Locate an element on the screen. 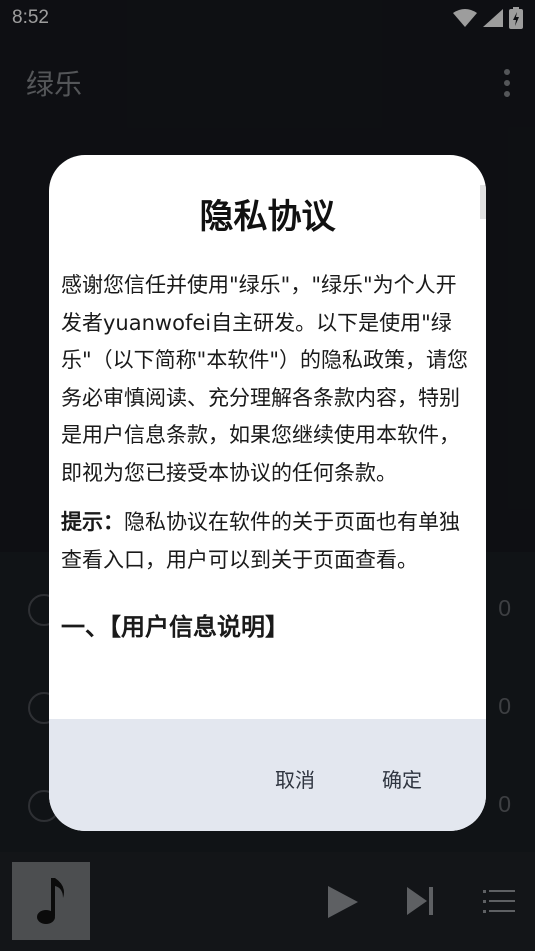  dialog-actions: 取消 确定 is located at coordinates (267, 775).